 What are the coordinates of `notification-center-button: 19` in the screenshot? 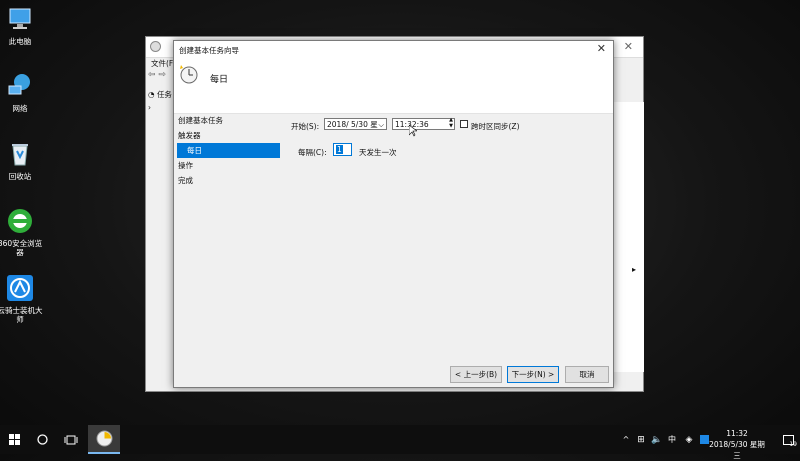 It's located at (788, 439).